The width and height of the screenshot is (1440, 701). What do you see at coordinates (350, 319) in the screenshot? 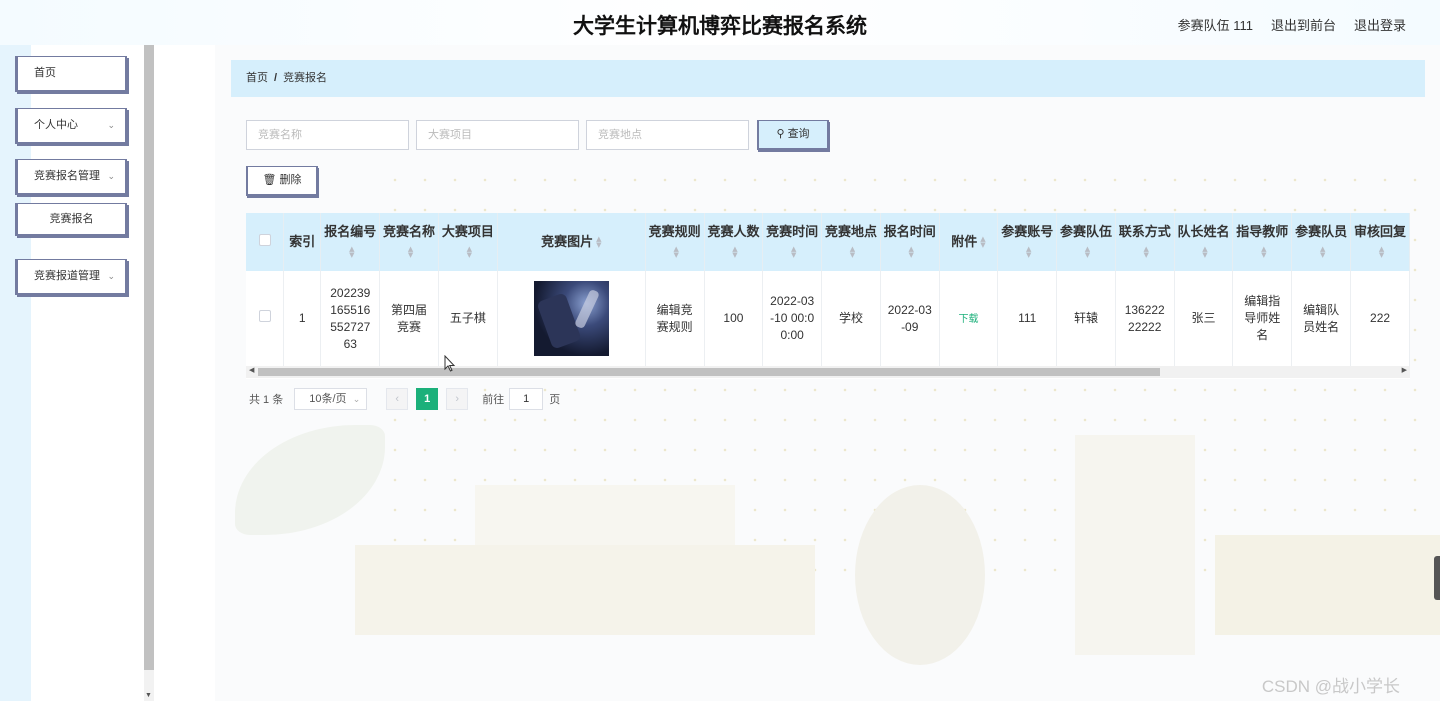
I see `cell-reg-no: 20223916551655272763` at bounding box center [350, 319].